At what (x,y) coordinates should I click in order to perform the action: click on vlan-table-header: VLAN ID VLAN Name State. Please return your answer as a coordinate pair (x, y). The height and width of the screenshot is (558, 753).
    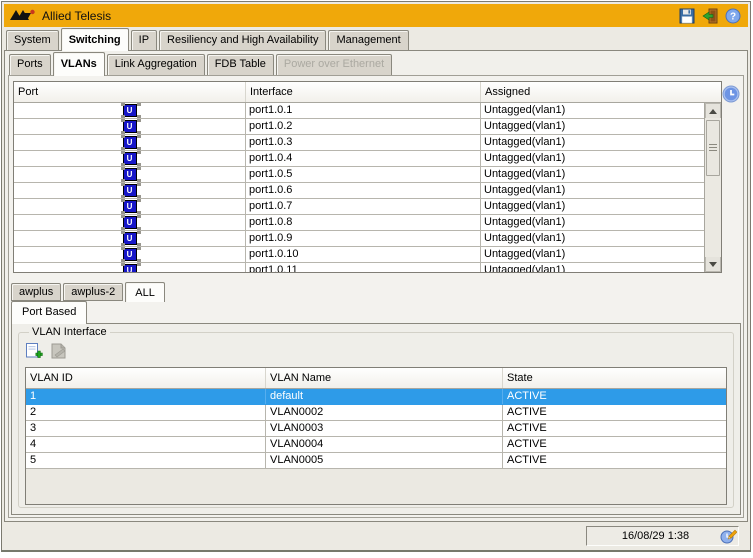
    Looking at the image, I should click on (376, 378).